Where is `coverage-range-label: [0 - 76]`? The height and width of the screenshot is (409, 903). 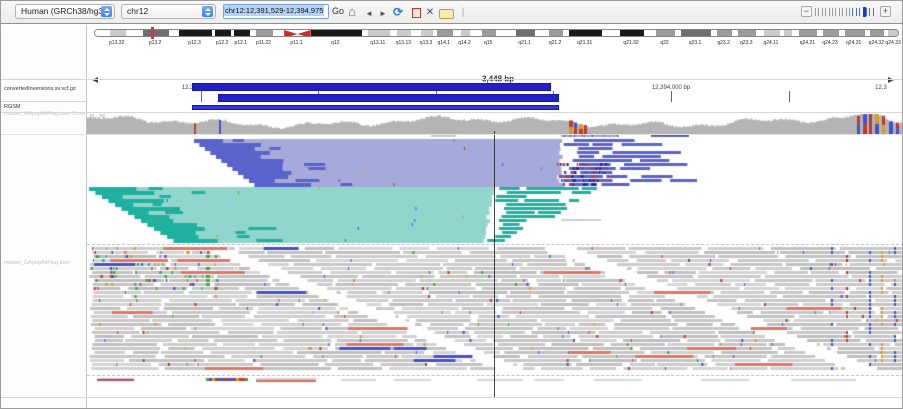 coverage-range-label: [0 - 76] is located at coordinates (98, 117).